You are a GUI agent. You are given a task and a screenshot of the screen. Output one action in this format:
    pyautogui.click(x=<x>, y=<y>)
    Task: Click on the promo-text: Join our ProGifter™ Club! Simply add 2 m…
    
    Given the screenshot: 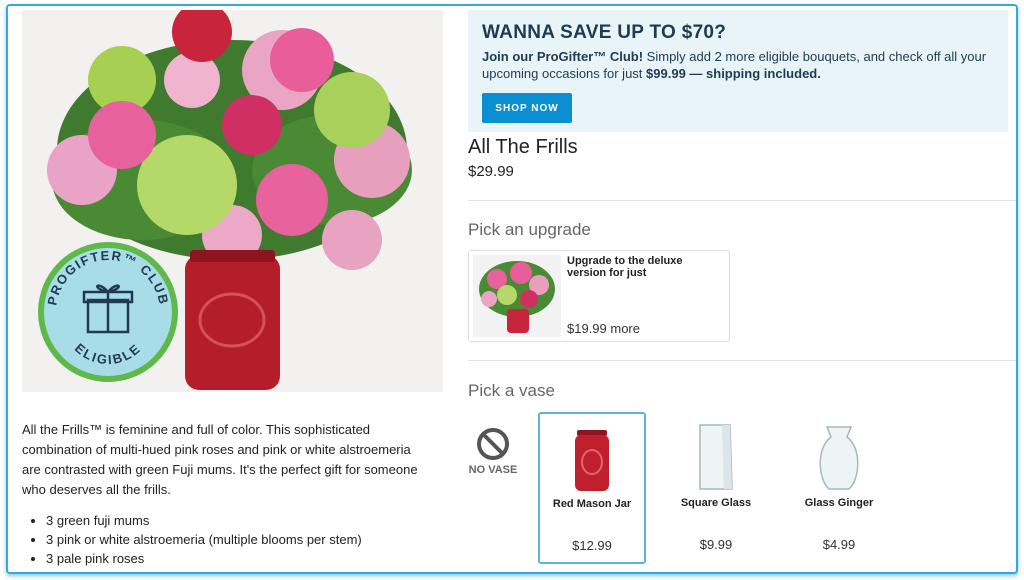 What is the action you would take?
    pyautogui.click(x=742, y=65)
    